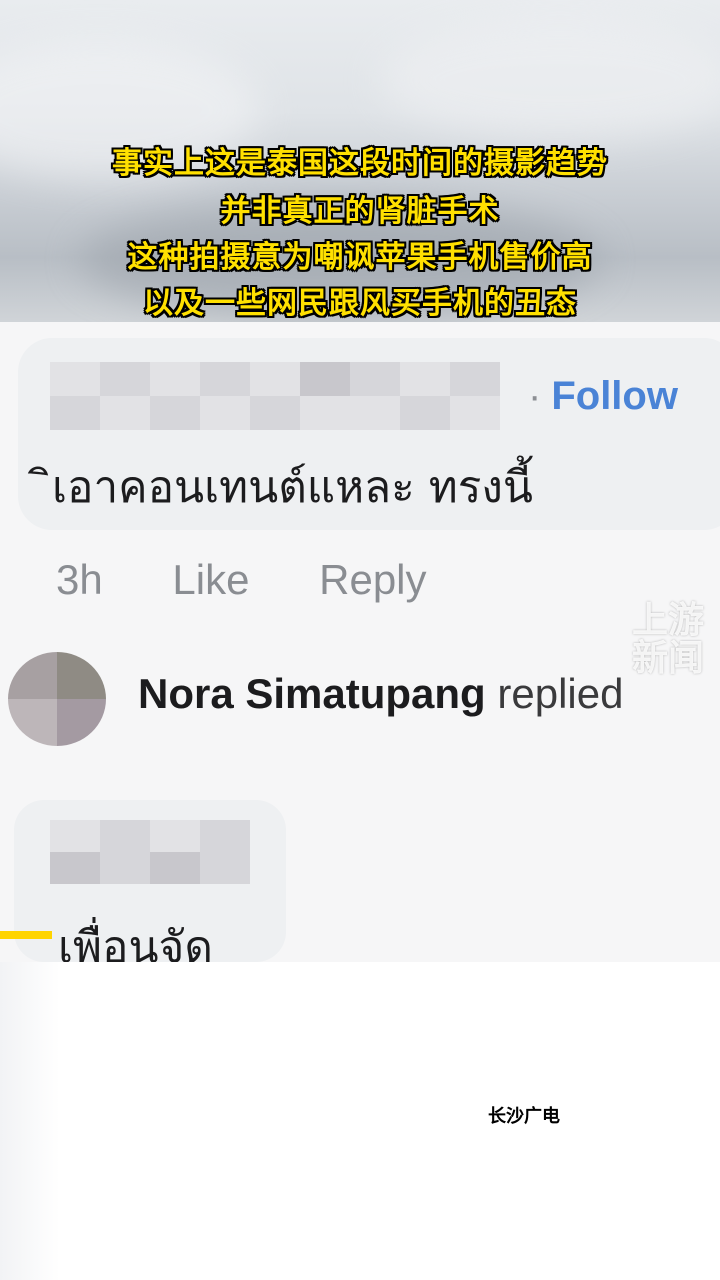 The height and width of the screenshot is (1280, 720). What do you see at coordinates (210, 579) in the screenshot?
I see `like-button: Like` at bounding box center [210, 579].